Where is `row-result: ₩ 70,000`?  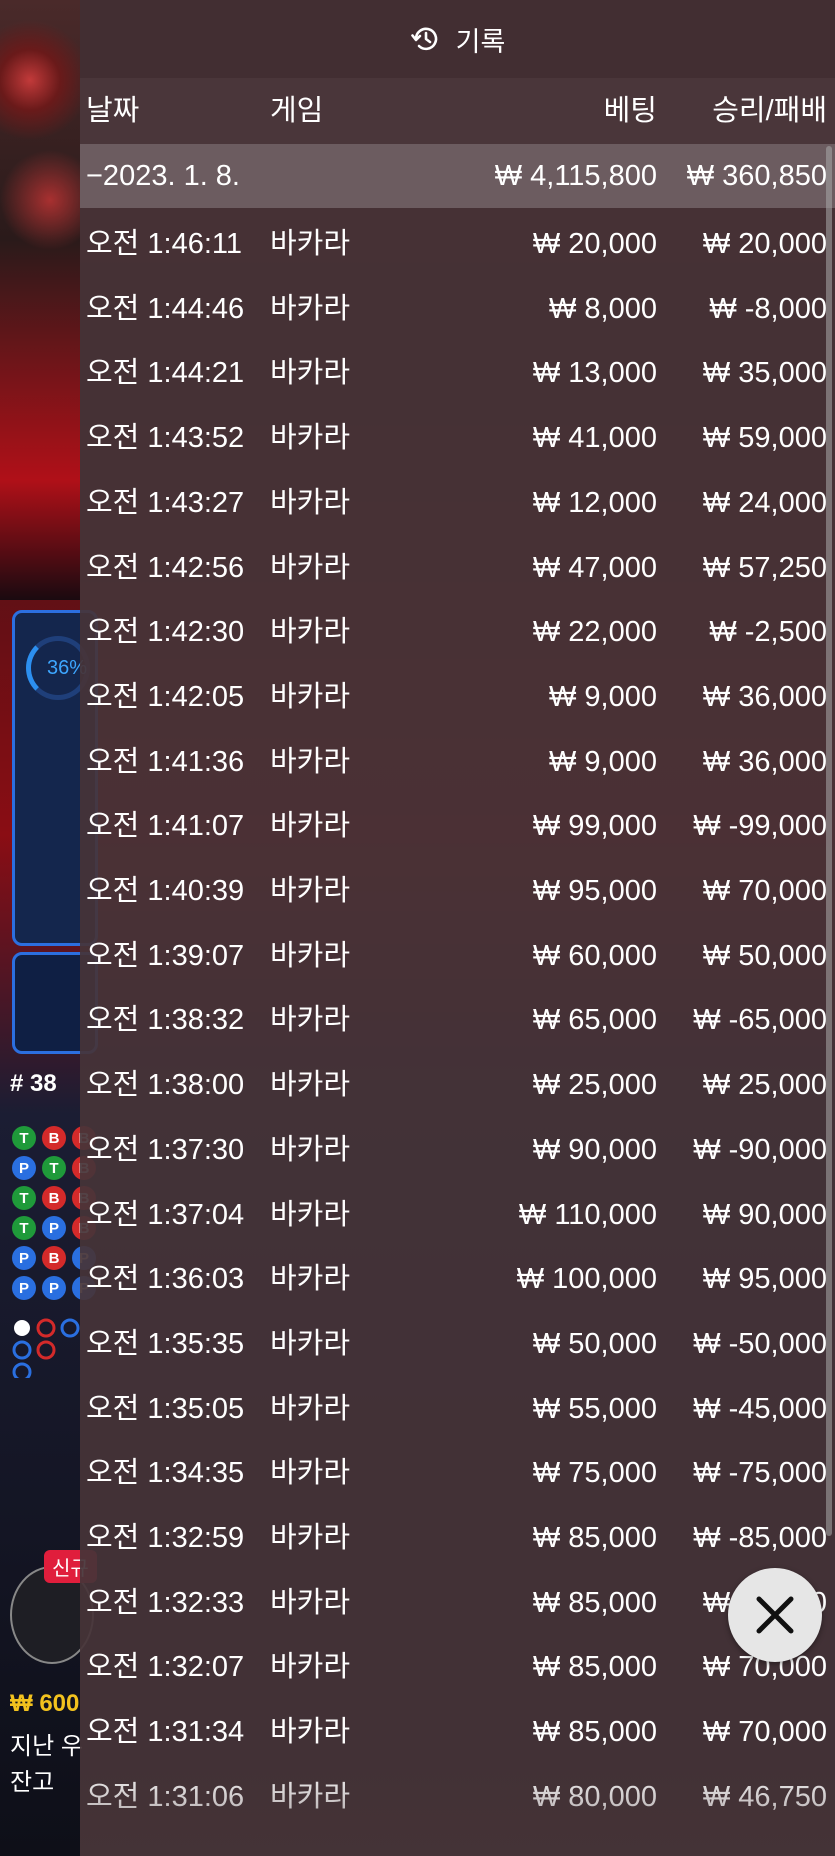 row-result: ₩ 70,000 is located at coordinates (764, 891).